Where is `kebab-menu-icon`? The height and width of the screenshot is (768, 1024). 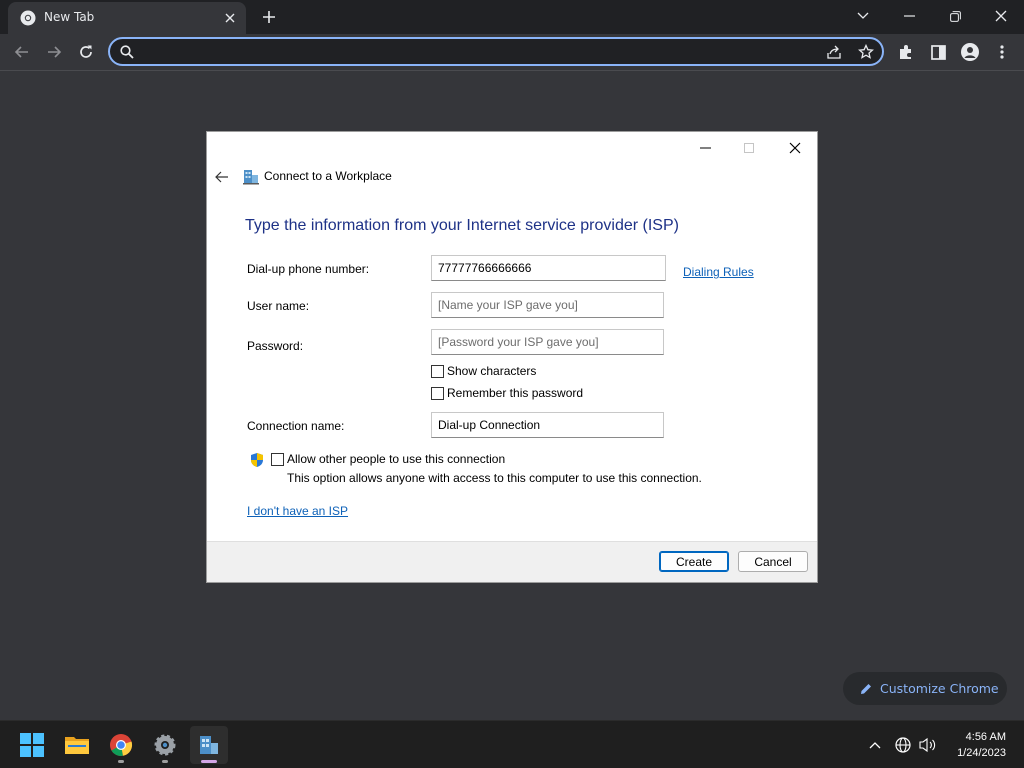
kebab-menu-icon is located at coordinates (1002, 52).